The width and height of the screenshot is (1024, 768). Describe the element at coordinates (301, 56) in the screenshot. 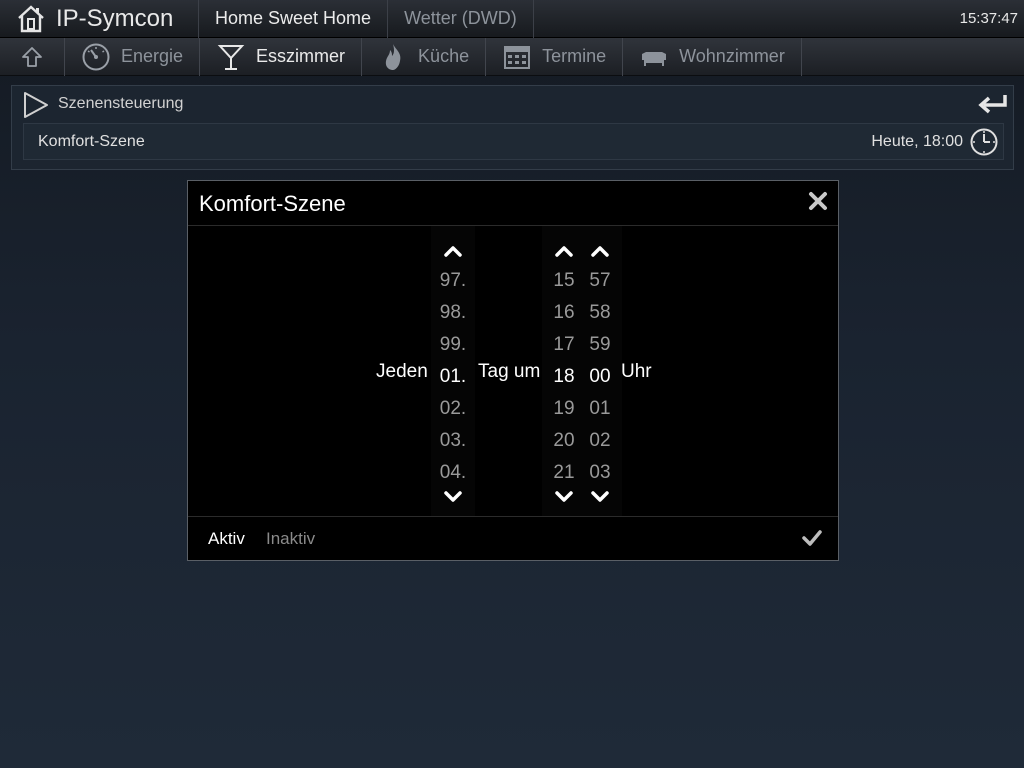

I see `nav-item-label: Esszimmer` at that location.